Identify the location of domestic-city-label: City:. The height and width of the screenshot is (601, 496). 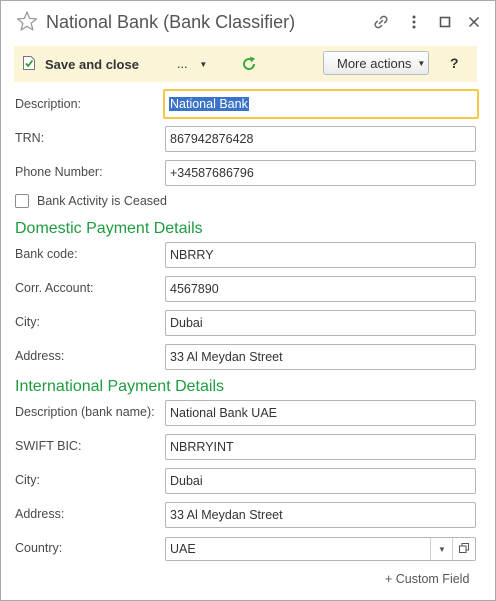
(27, 322).